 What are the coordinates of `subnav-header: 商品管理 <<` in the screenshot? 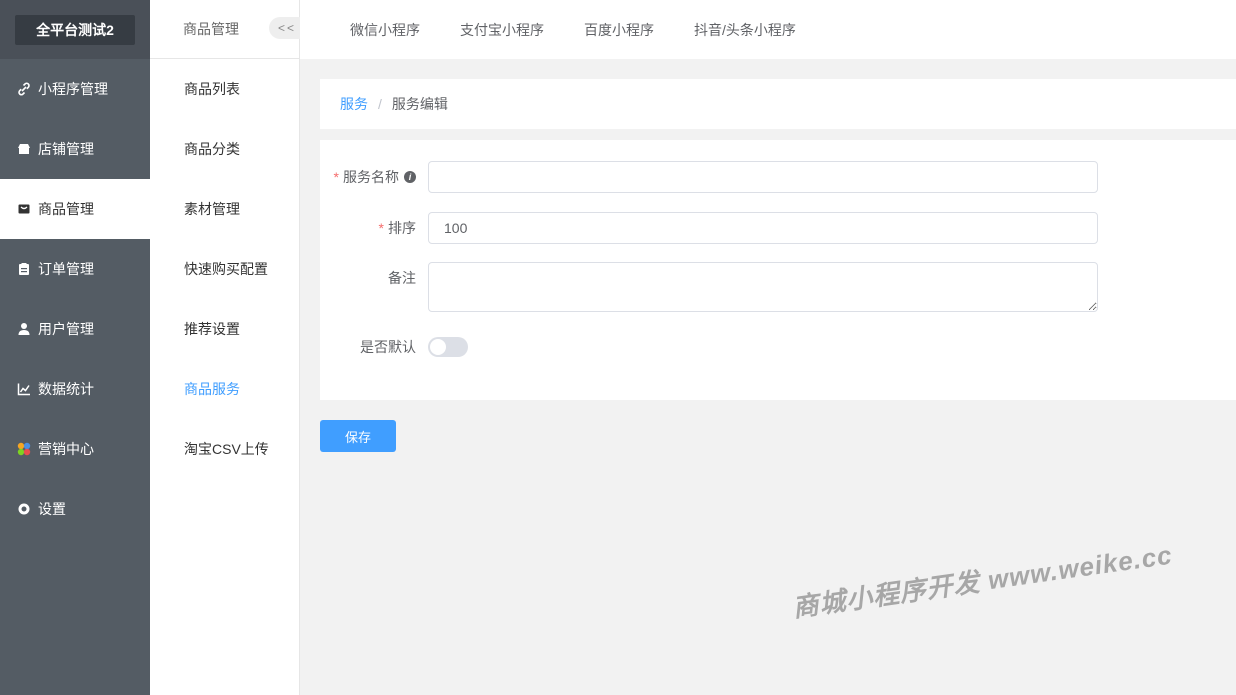 It's located at (229, 29).